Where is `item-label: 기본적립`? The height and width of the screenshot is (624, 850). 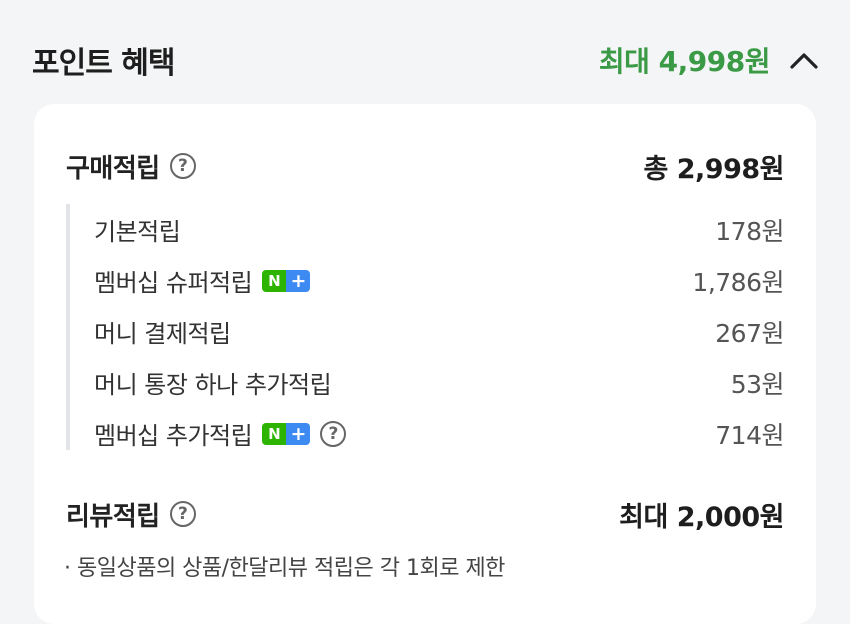
item-label: 기본적립 is located at coordinates (137, 232).